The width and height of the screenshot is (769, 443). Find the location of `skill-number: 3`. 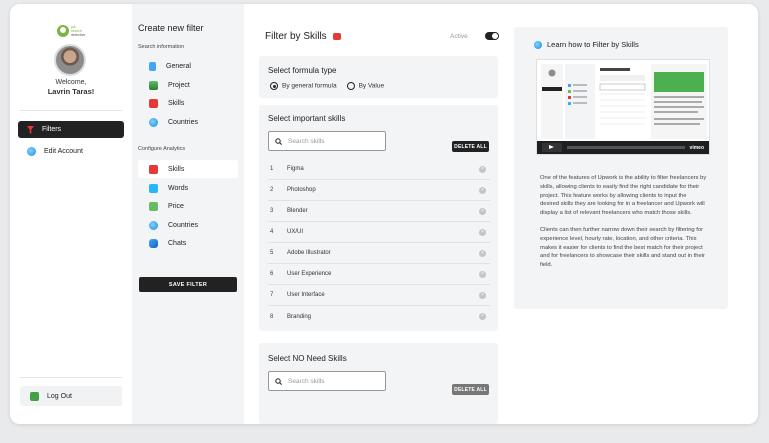

skill-number: 3 is located at coordinates (272, 211).